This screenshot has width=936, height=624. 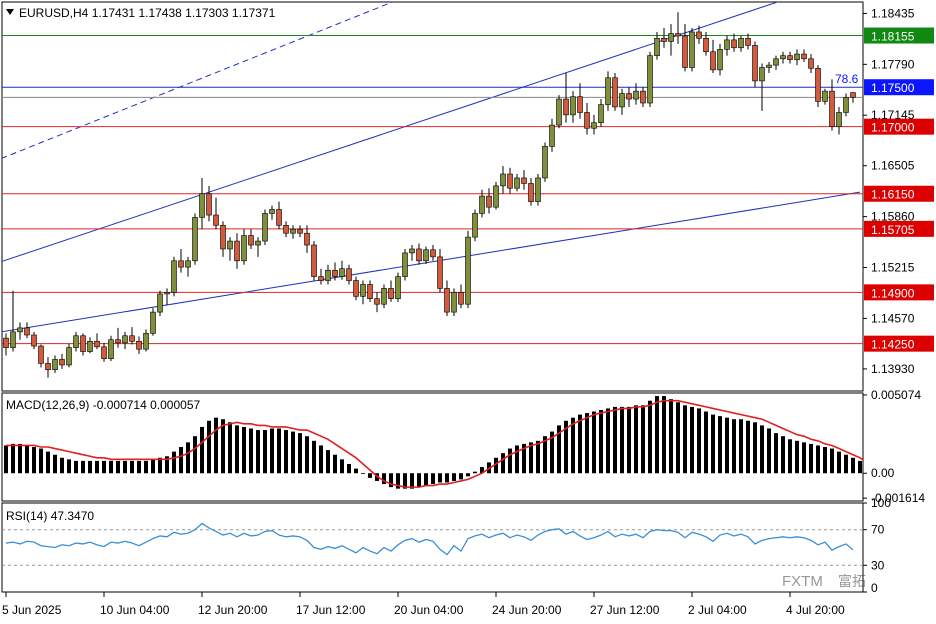 I want to click on blue-level-tag-label: 1.17500, so click(x=893, y=88).